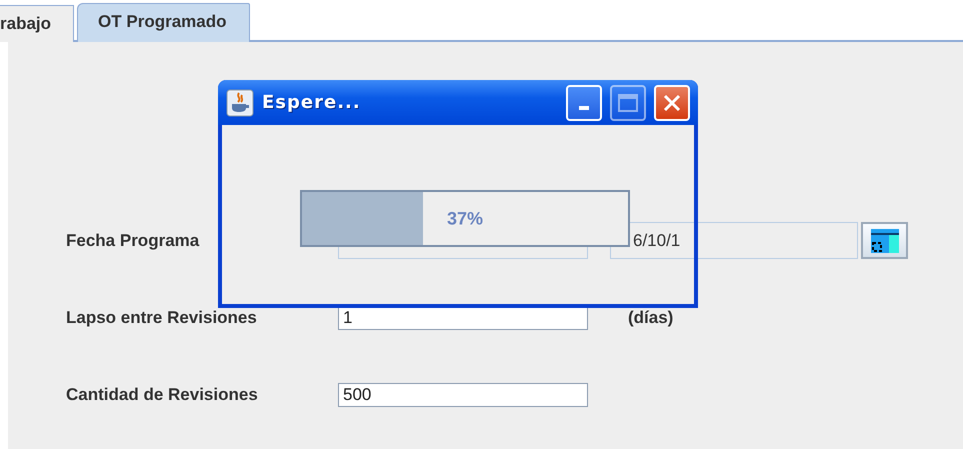 This screenshot has width=963, height=449. What do you see at coordinates (161, 318) in the screenshot?
I see `field-label: Lapso entre Revisiones` at bounding box center [161, 318].